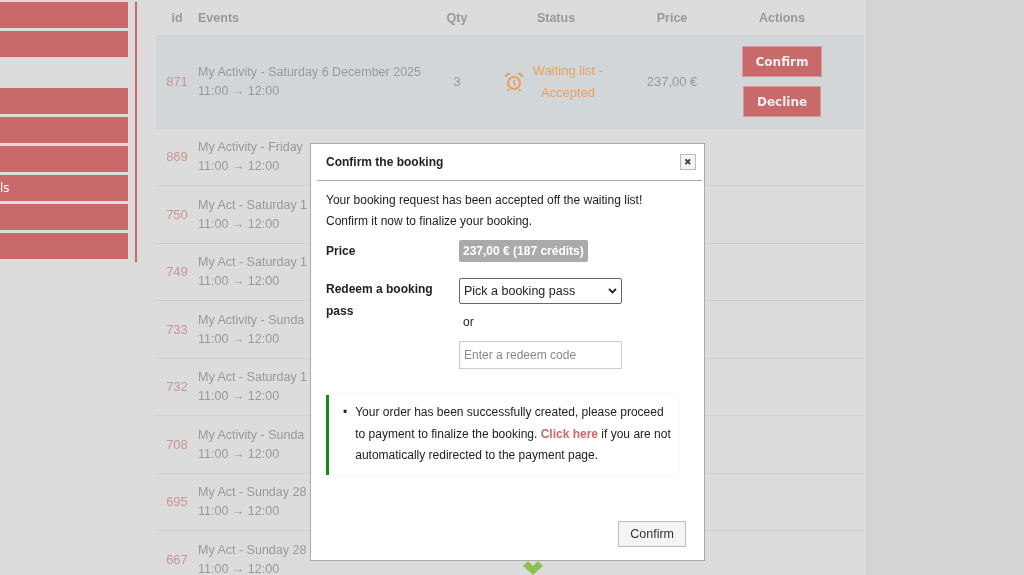 Image resolution: width=1024 pixels, height=575 pixels. I want to click on booking-id: 750, so click(177, 214).